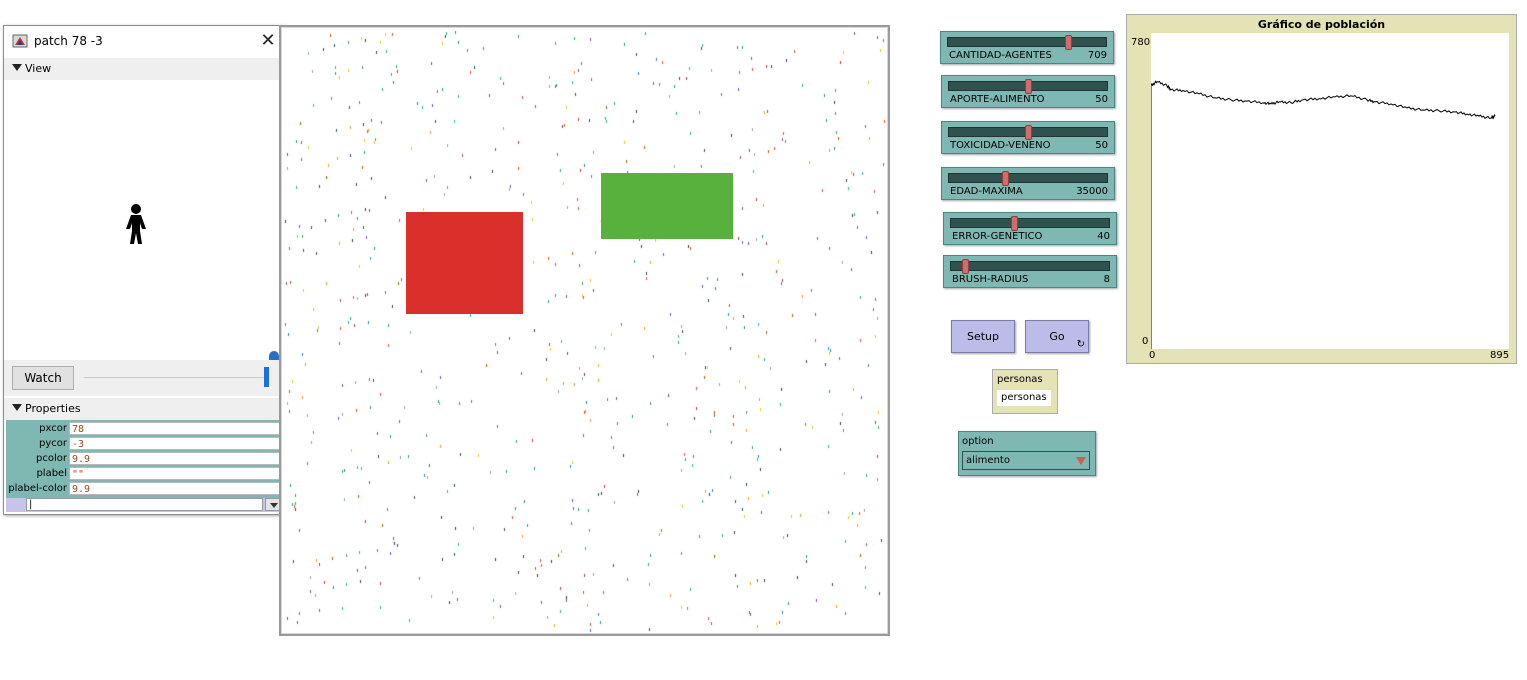 The width and height of the screenshot is (1527, 680). Describe the element at coordinates (175, 377) in the screenshot. I see `zoom-slider-track` at that location.